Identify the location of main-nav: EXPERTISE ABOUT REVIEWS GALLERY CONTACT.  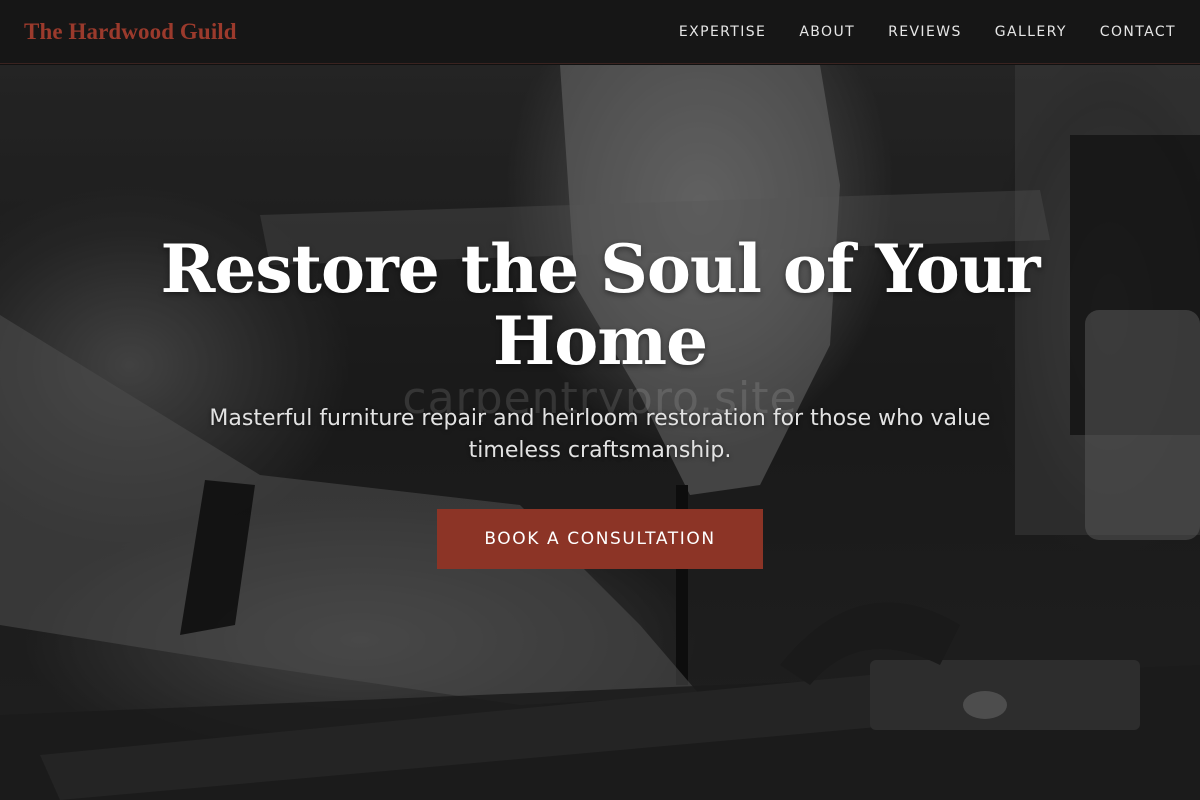
(927, 32).